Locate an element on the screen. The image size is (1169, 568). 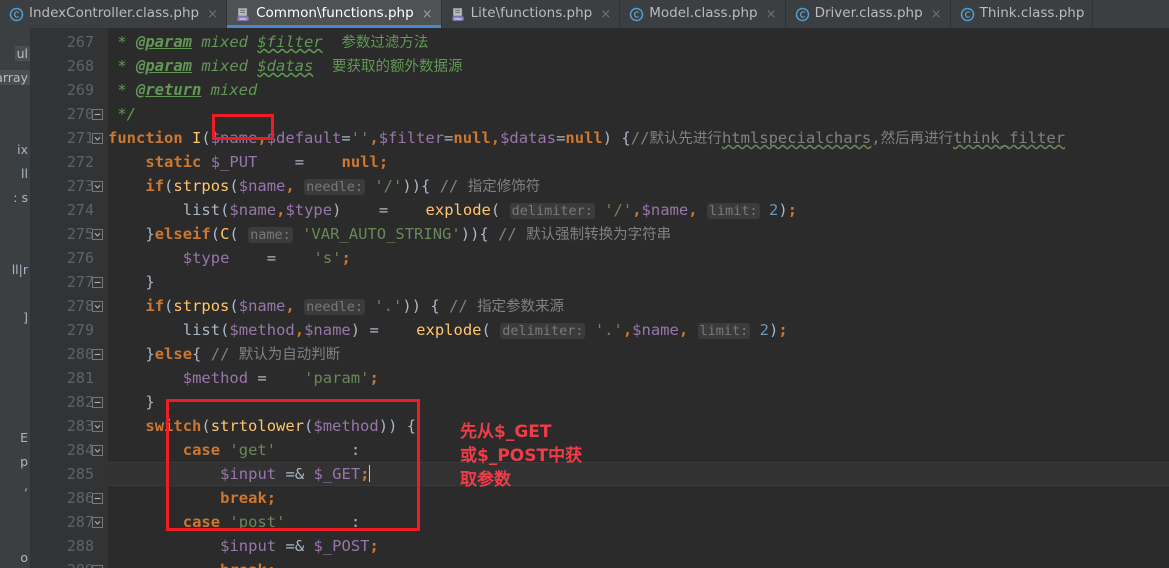
annotation-note-line: 或$_POST中获 is located at coordinates (521, 456).